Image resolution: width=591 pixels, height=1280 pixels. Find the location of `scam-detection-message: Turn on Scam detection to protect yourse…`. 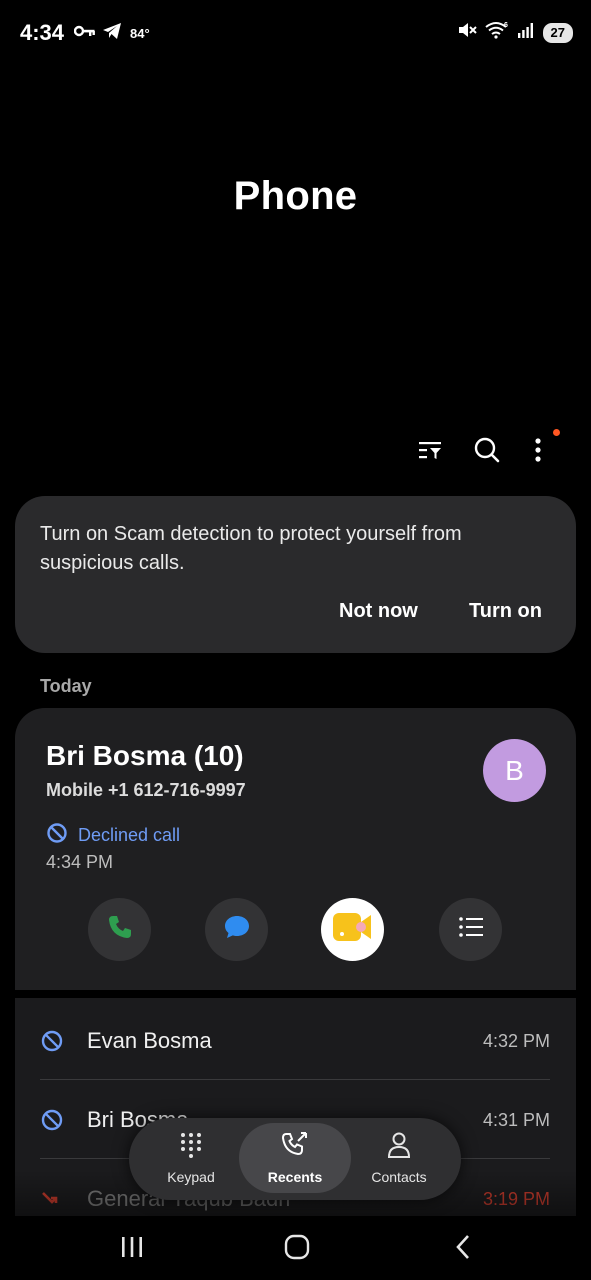

scam-detection-message: Turn on Scam detection to protect yourse… is located at coordinates (251, 548).